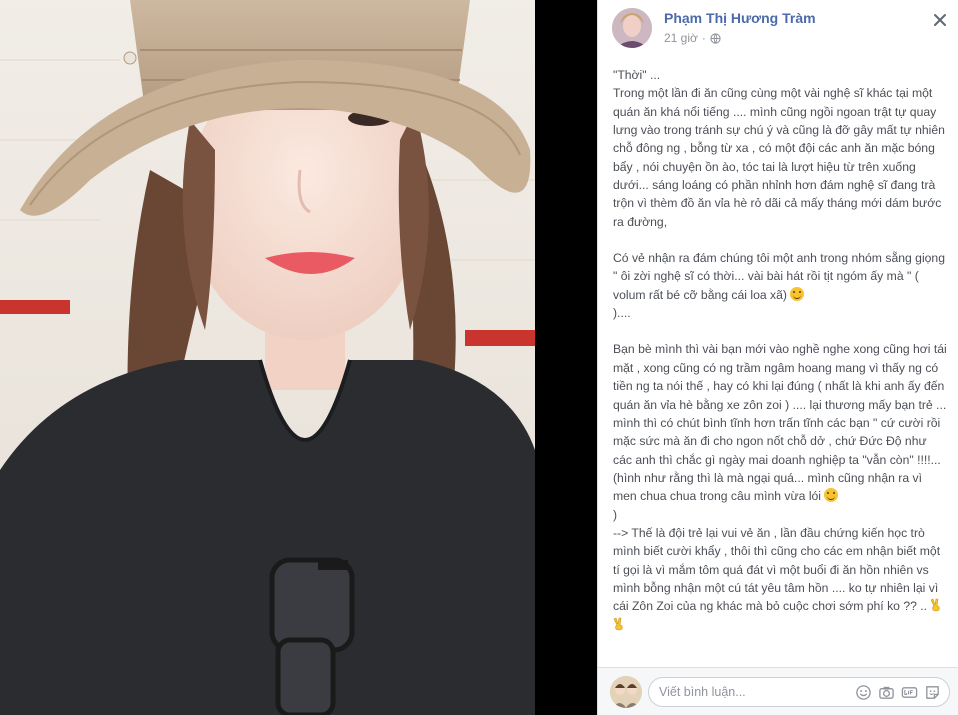 Image resolution: width=958 pixels, height=715 pixels. I want to click on gif-icon, so click(909, 692).